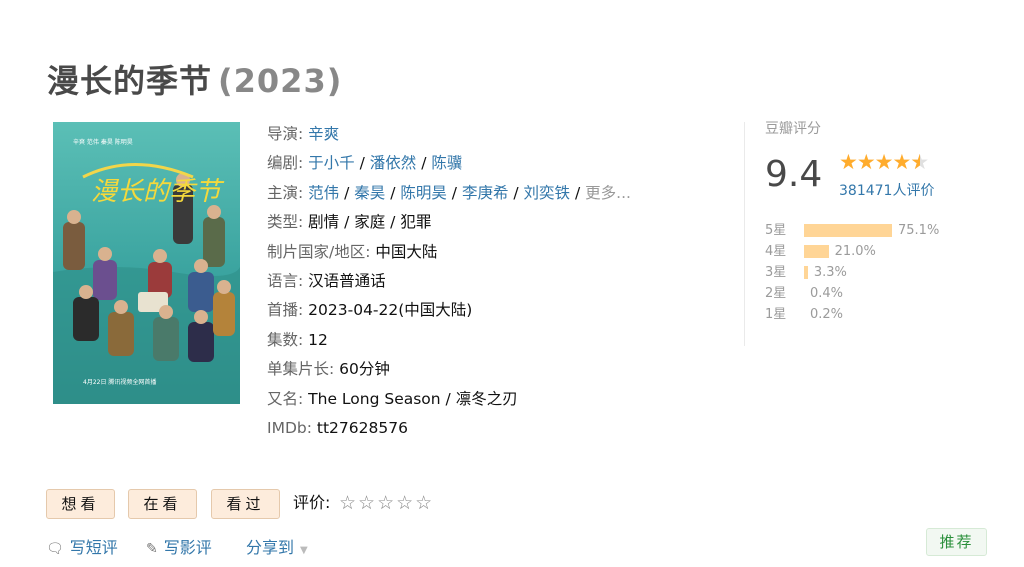 This screenshot has height=567, width=1024. What do you see at coordinates (776, 314) in the screenshot?
I see `rating-distribution-label: 1星` at bounding box center [776, 314].